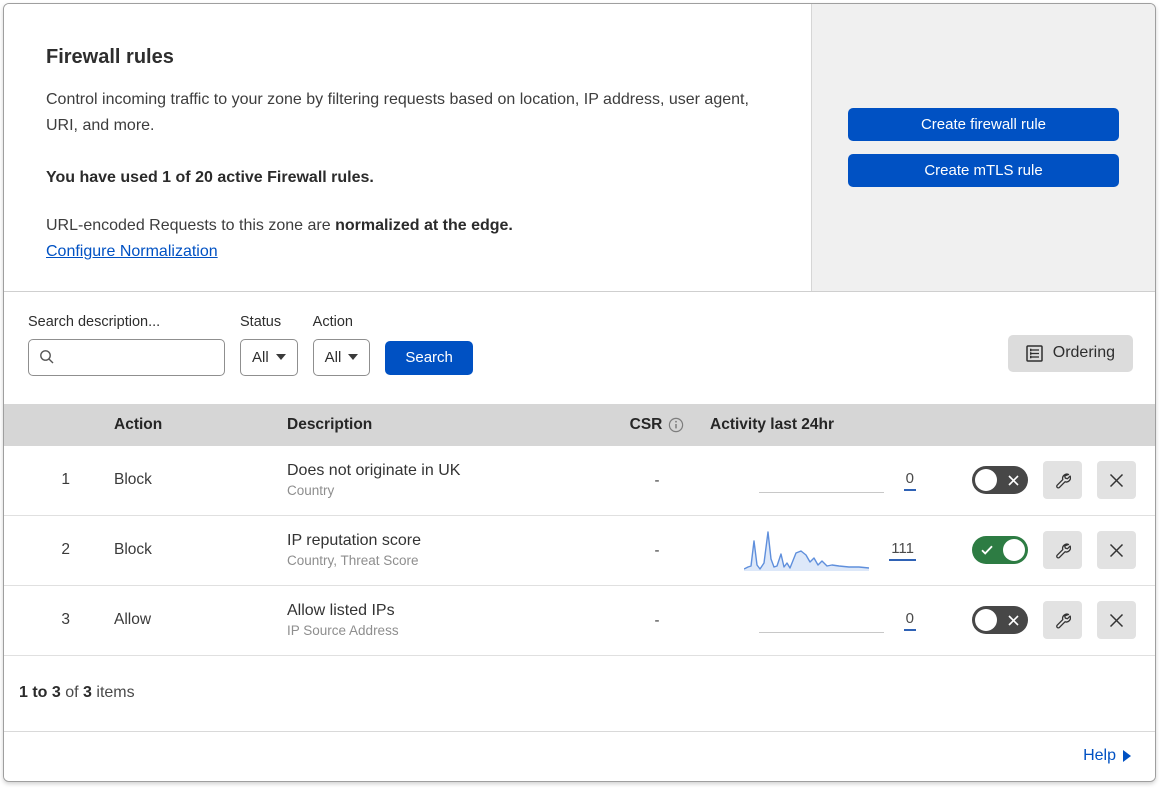 This screenshot has width=1161, height=791. What do you see at coordinates (110, 57) in the screenshot?
I see `page-title: Firewall rules` at bounding box center [110, 57].